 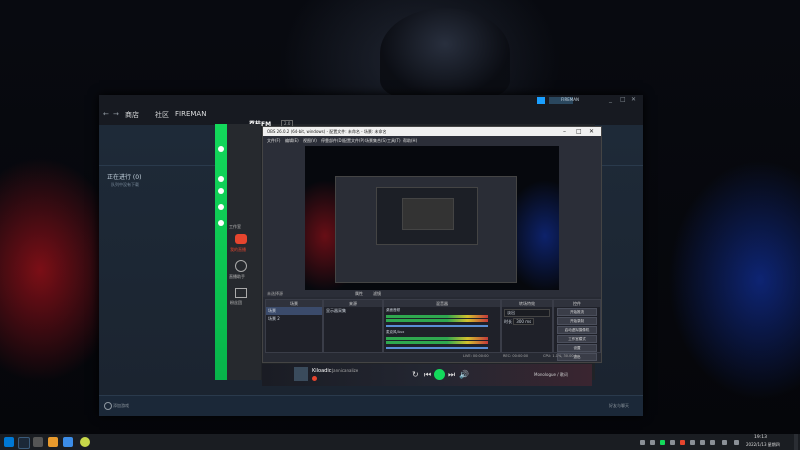 I want to click on volume-tray-icon, so click(x=724, y=442).